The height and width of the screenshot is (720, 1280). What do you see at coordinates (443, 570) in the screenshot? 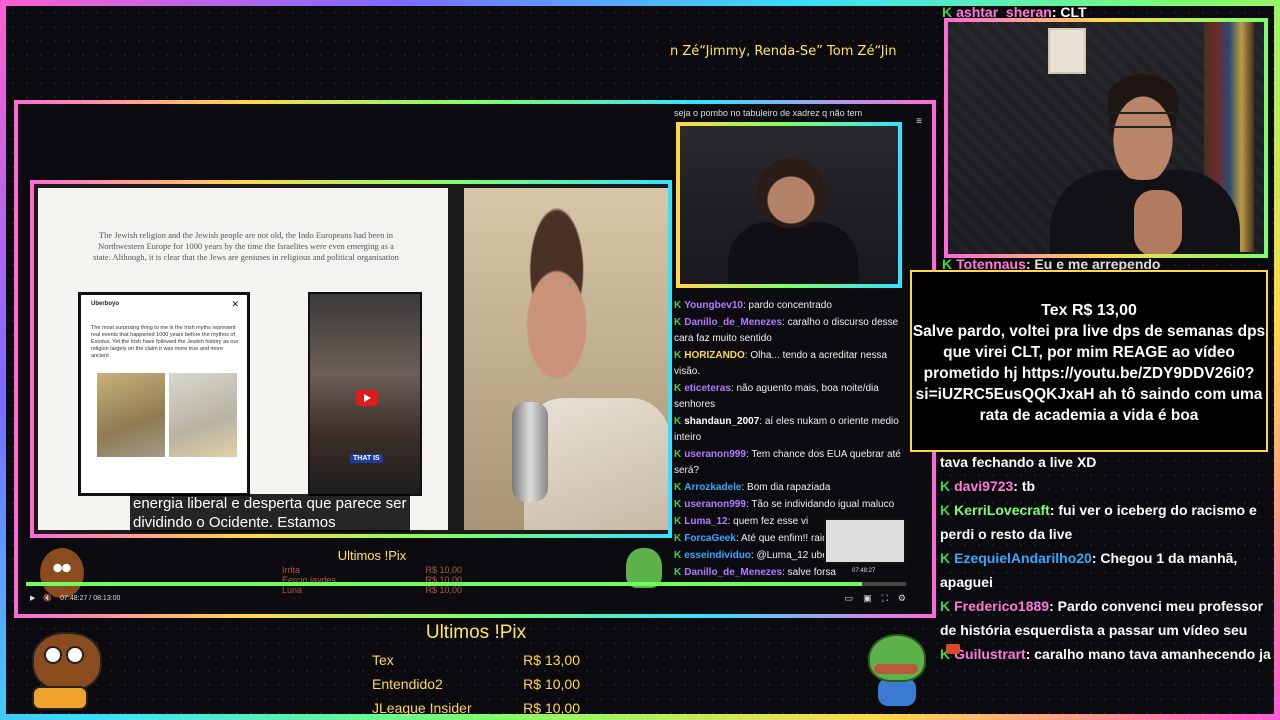
I see `inner-pix-value: R$ 10,00` at bounding box center [443, 570].